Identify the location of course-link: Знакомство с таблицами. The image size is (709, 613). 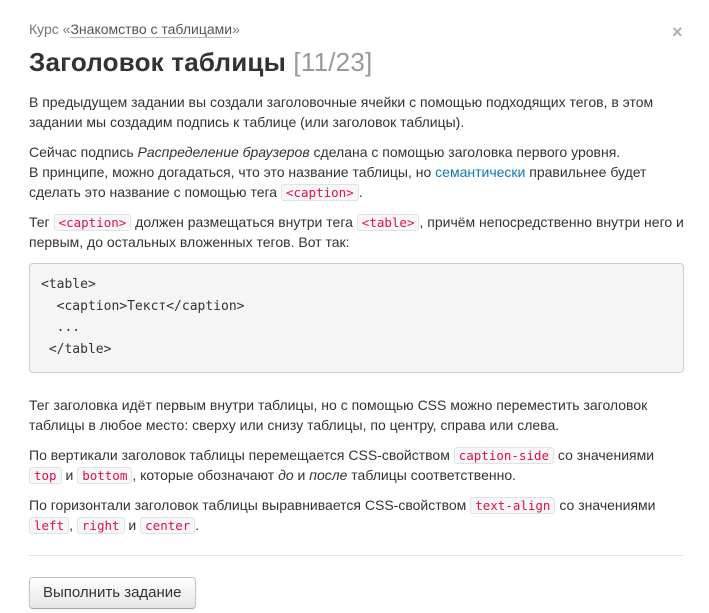
(151, 29).